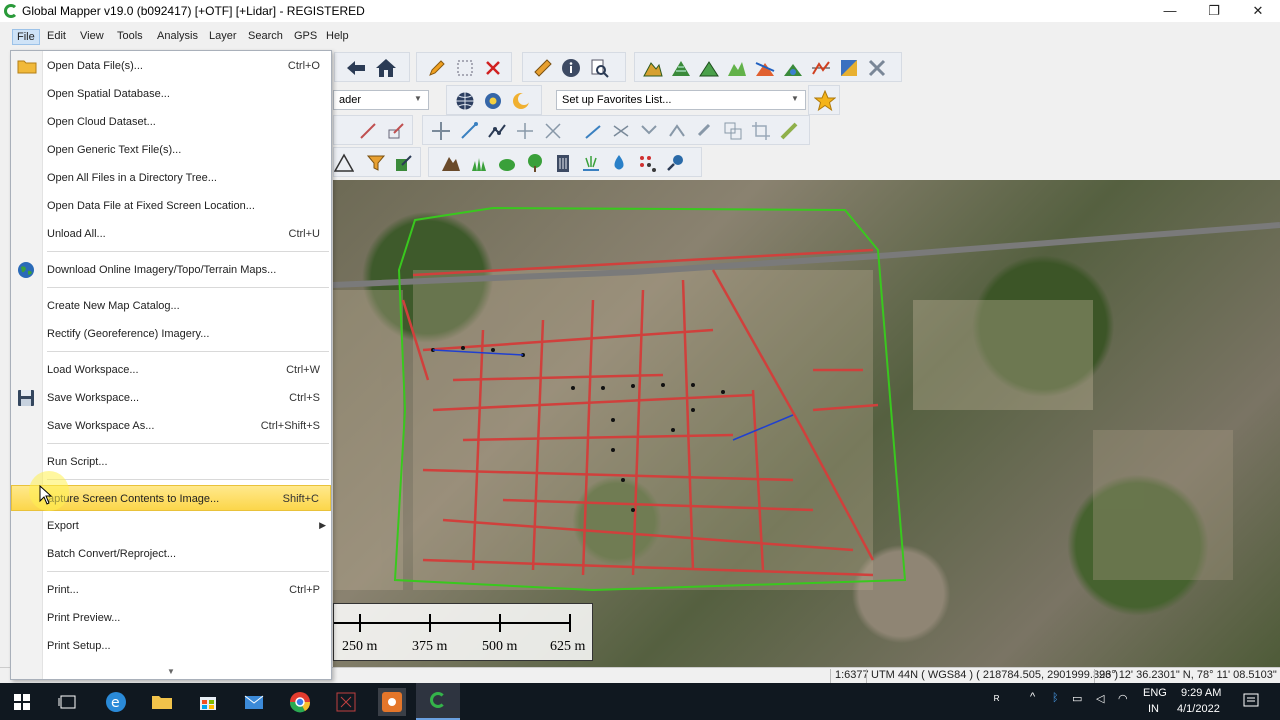 This screenshot has height=720, width=1280. Describe the element at coordinates (1201, 693) in the screenshot. I see `clock-time: 9:29 AM` at that location.